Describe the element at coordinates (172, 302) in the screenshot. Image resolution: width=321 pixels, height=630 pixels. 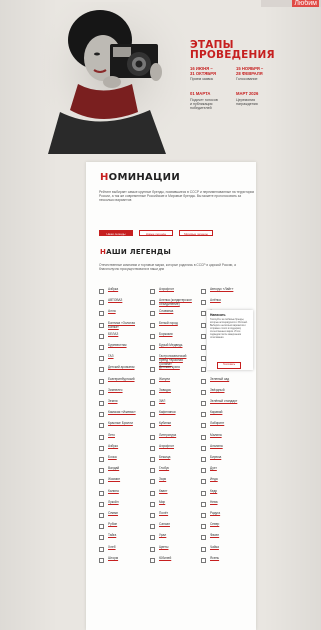
I see `brand-item: Аленка (кондитерское объединение)` at that location.